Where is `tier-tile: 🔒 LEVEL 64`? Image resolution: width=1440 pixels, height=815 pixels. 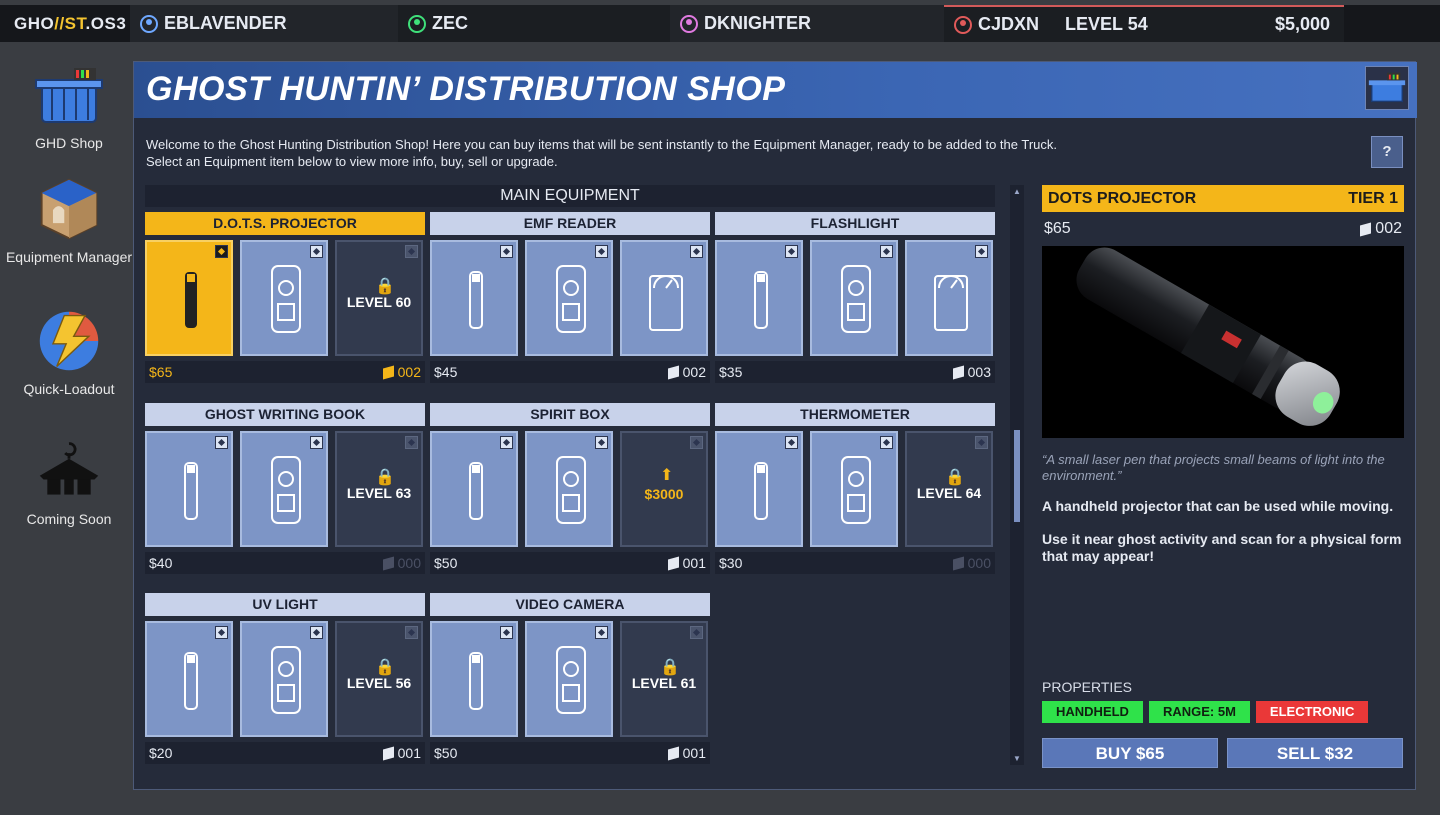 tier-tile: 🔒 LEVEL 64 is located at coordinates (949, 489).